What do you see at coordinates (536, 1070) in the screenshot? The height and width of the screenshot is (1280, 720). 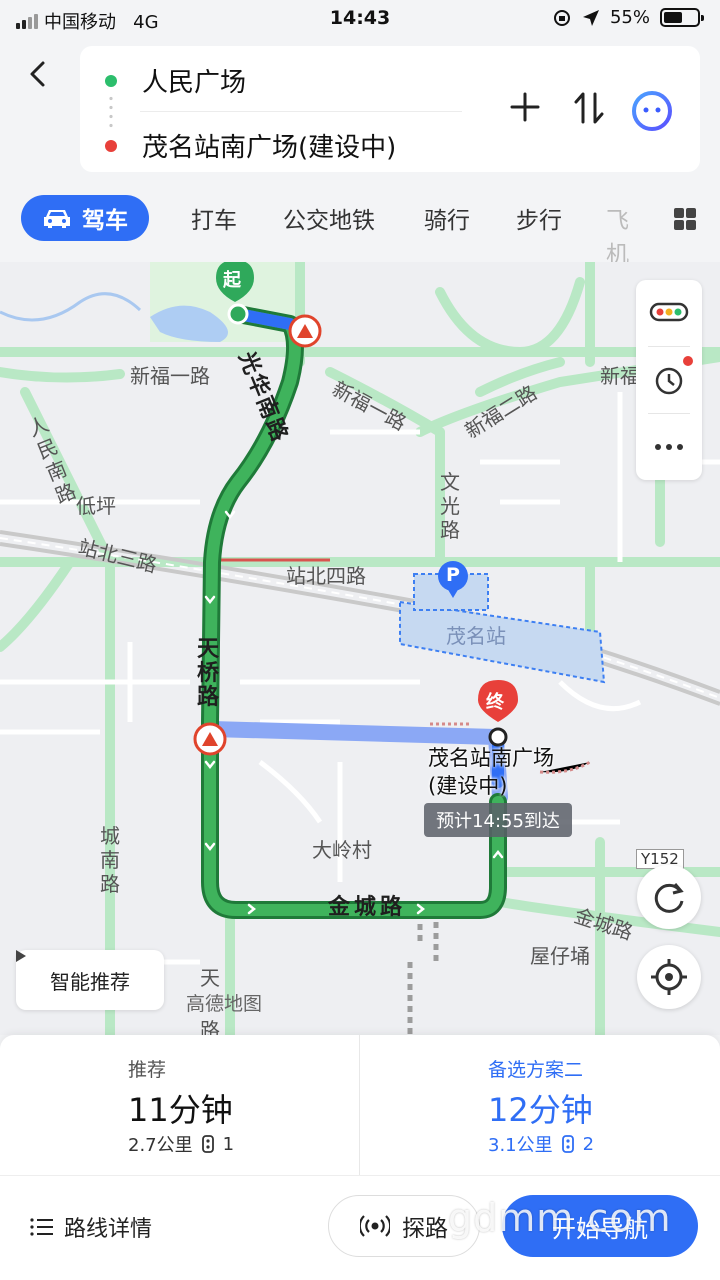 I see `plan-label: 备选方案二` at bounding box center [536, 1070].